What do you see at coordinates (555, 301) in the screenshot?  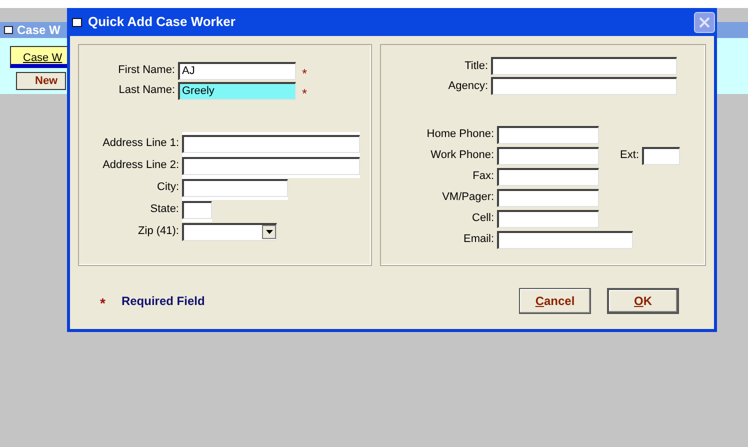 I see `dialog-button: Cancel` at bounding box center [555, 301].